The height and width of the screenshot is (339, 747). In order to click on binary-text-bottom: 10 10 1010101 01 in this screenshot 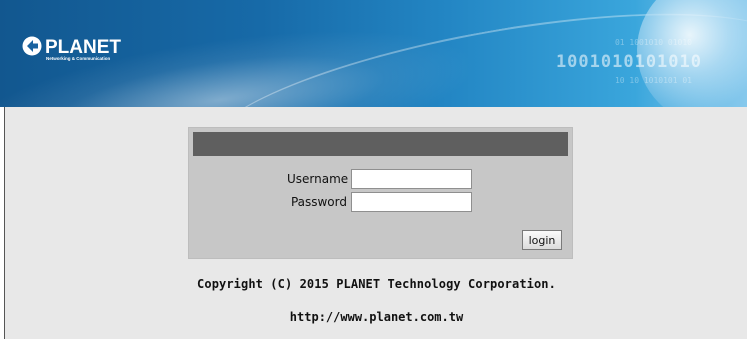, I will do `click(653, 80)`.